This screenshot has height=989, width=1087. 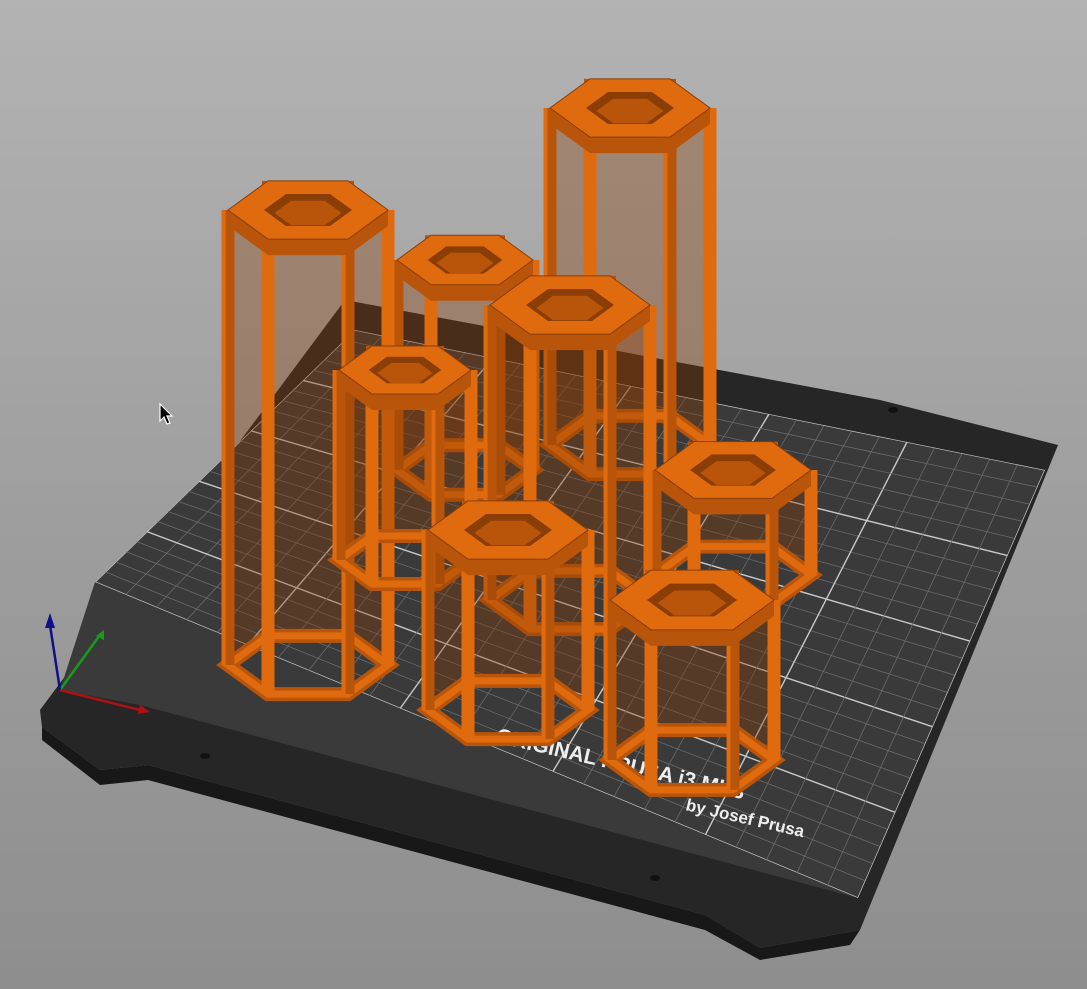 I want to click on mouse-cursor-icon, so click(x=166, y=413).